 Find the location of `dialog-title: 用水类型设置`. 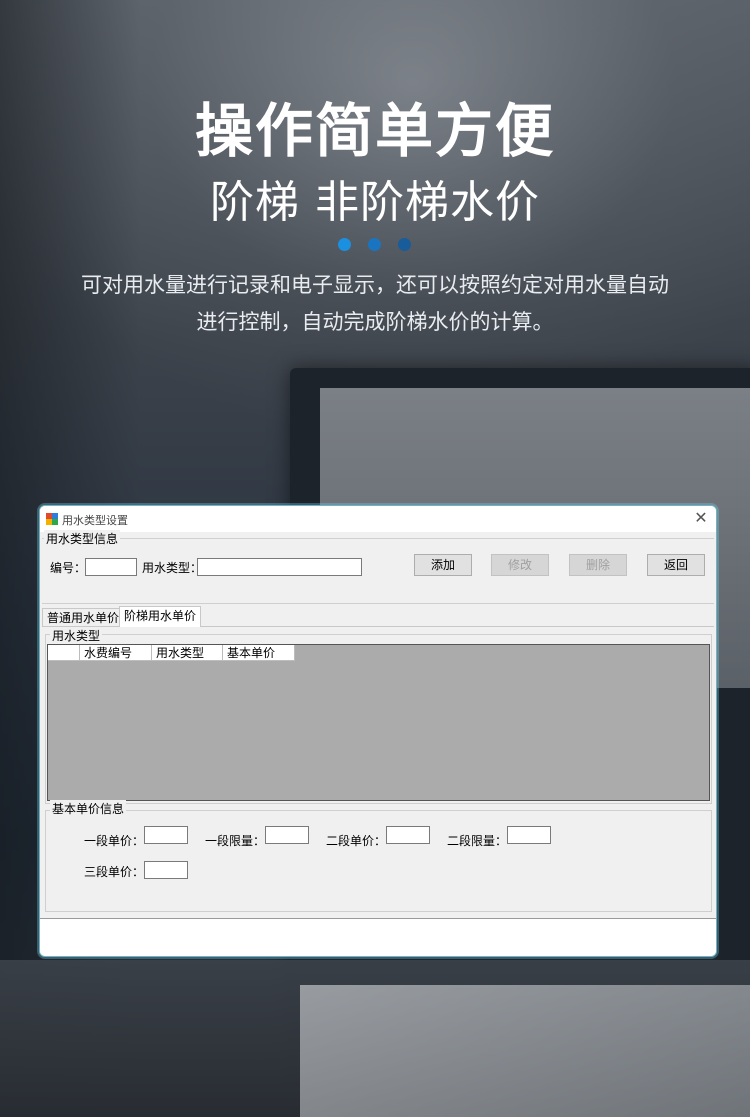

dialog-title: 用水类型设置 is located at coordinates (95, 520).